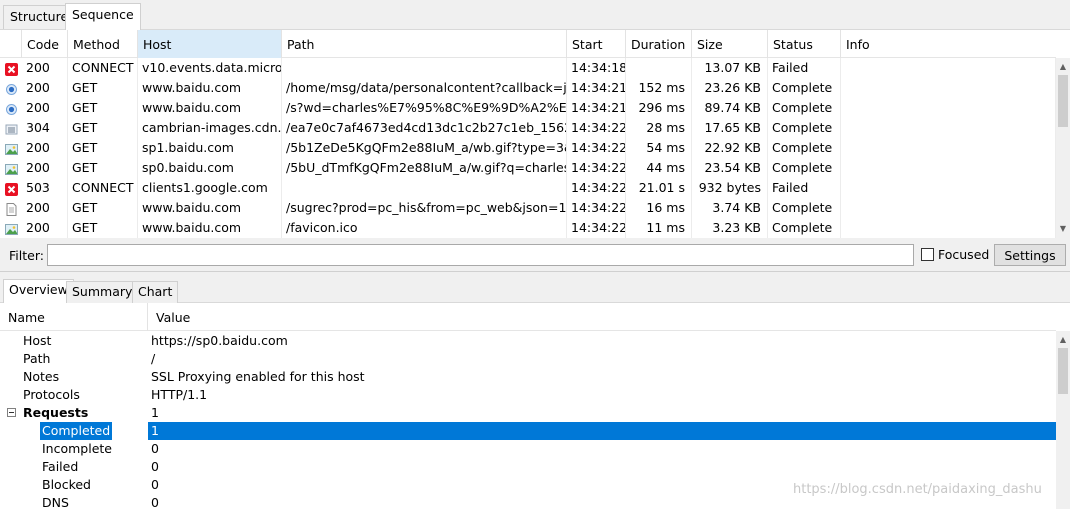 Image resolution: width=1070 pixels, height=509 pixels. I want to click on header-size: Size, so click(730, 44).